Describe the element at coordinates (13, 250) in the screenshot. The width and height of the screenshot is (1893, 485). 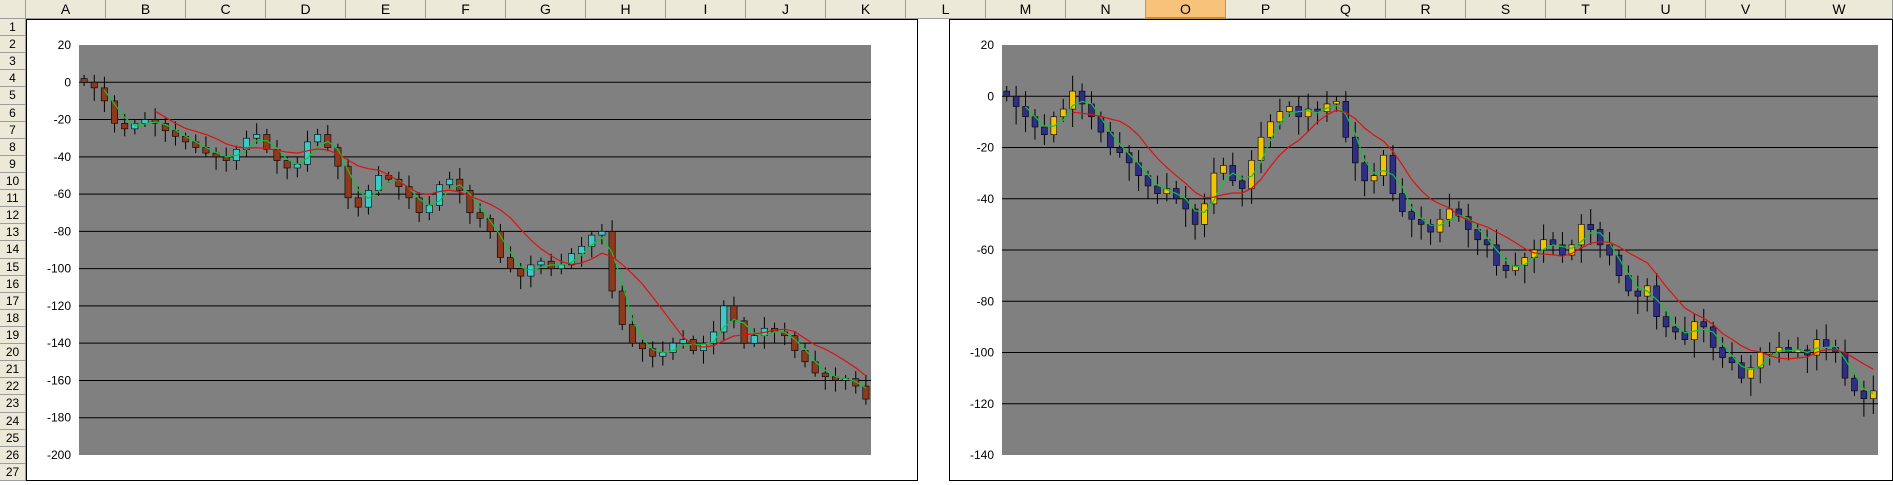
I see `row-header-14: 14` at that location.